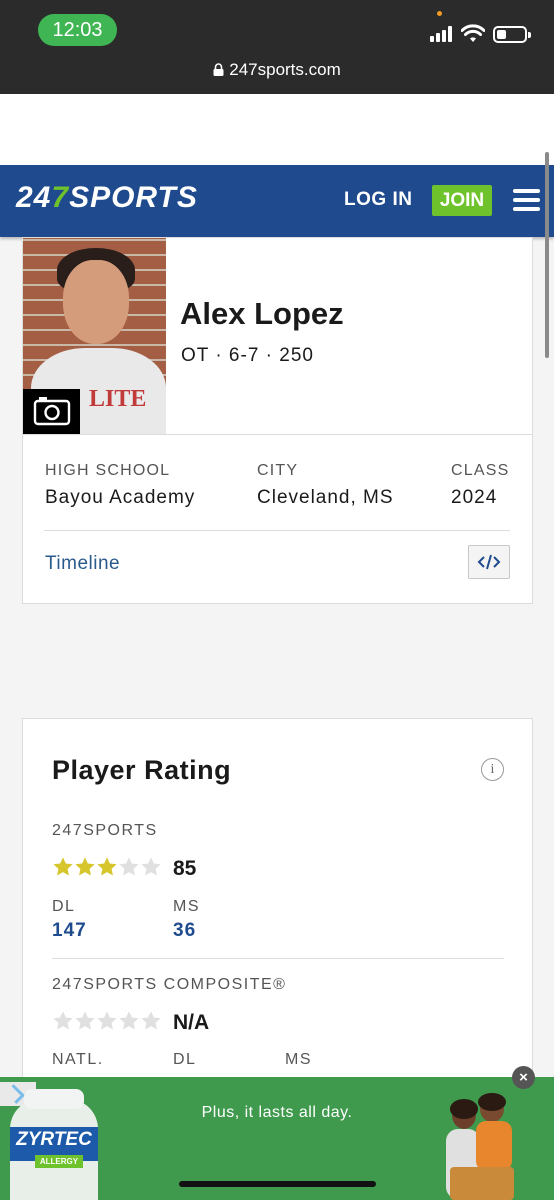 This screenshot has height=1200, width=554. I want to click on address-bar: 247sports.com, so click(277, 70).